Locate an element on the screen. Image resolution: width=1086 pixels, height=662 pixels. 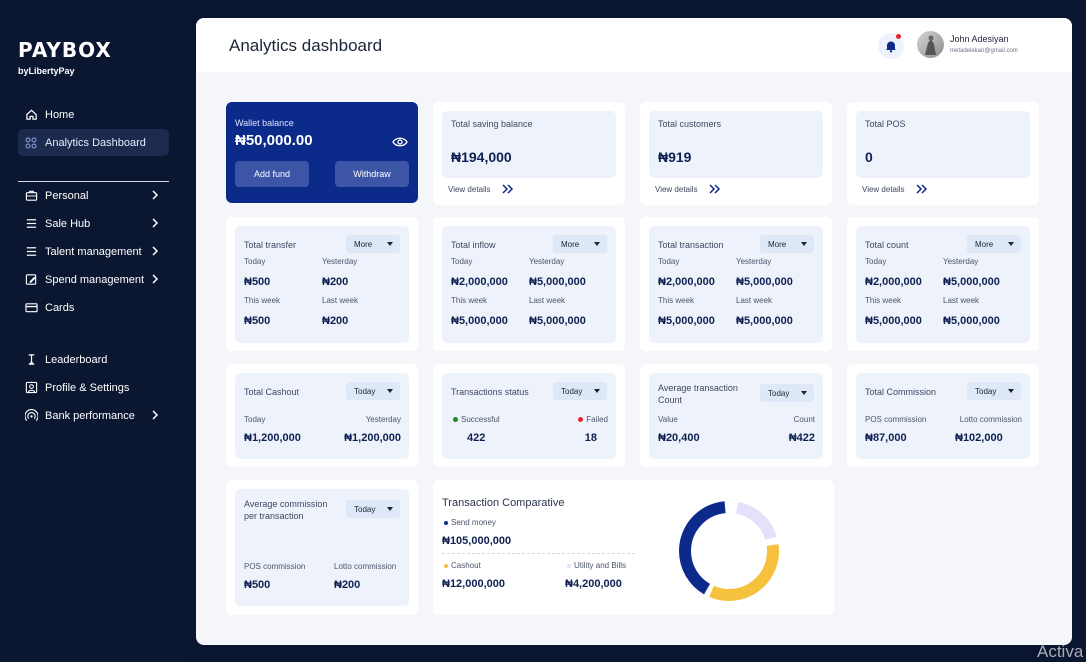
user-email: metadelekan@gmail.com is located at coordinates (984, 51).